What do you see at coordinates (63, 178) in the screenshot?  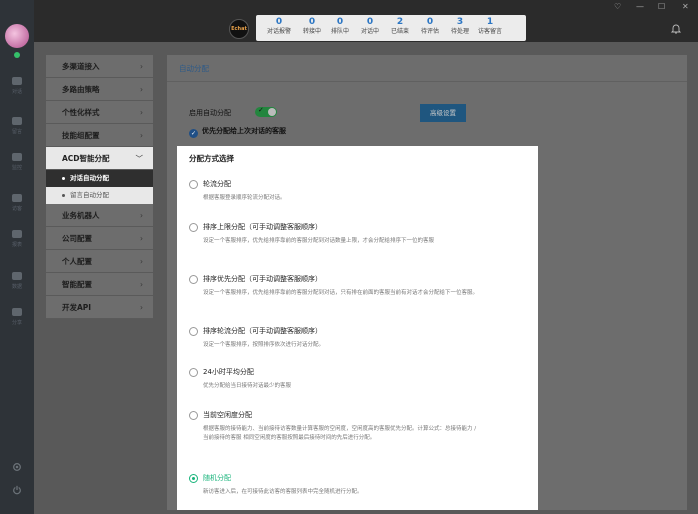 I see `bullet-icon` at bounding box center [63, 178].